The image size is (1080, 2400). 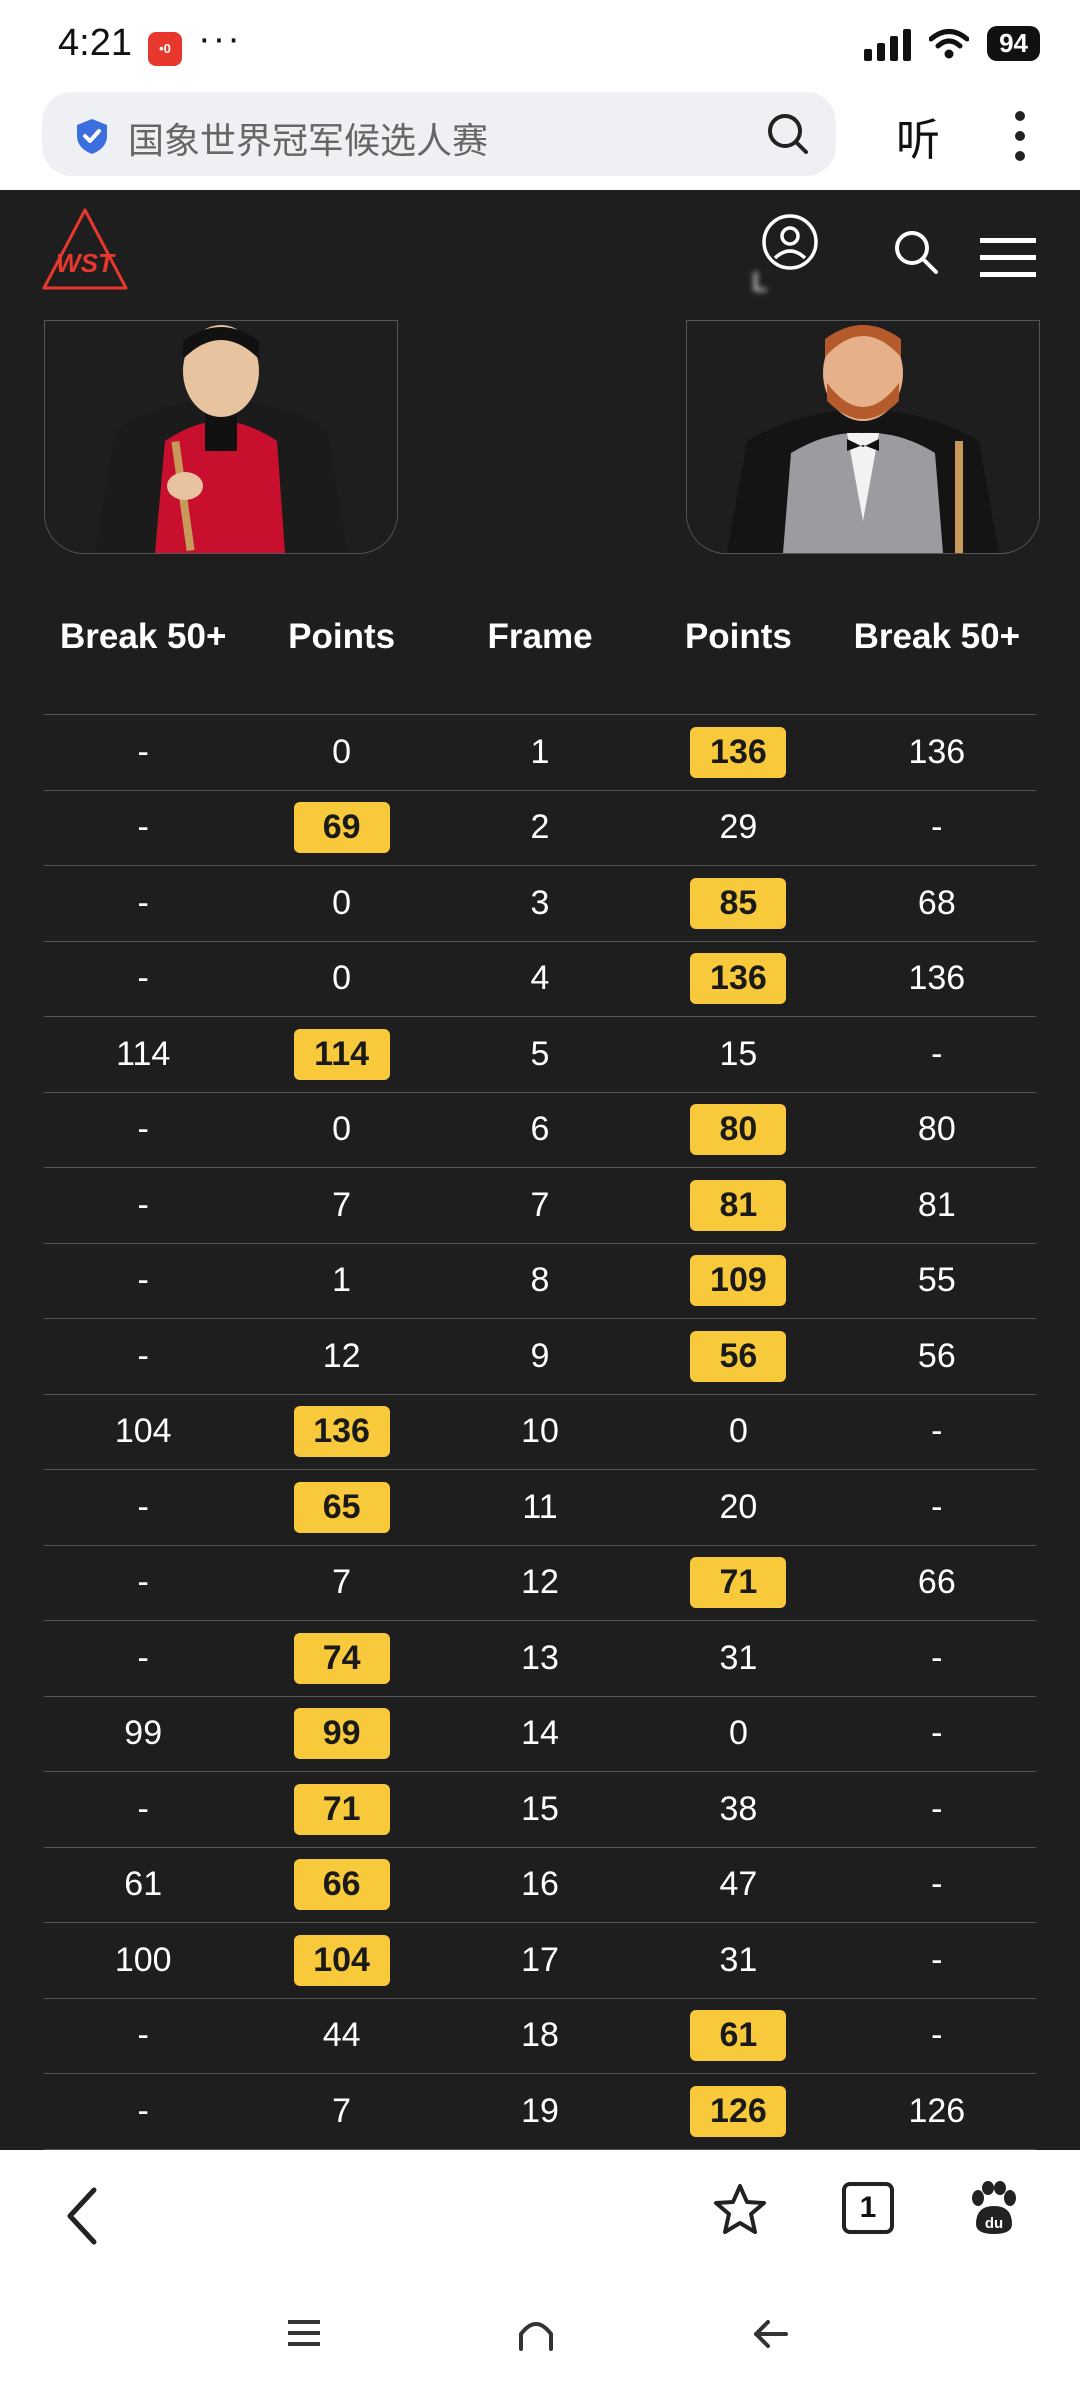 What do you see at coordinates (540, 637) in the screenshot?
I see `table-header: Break 50+ Points Frame Points Break 50+` at bounding box center [540, 637].